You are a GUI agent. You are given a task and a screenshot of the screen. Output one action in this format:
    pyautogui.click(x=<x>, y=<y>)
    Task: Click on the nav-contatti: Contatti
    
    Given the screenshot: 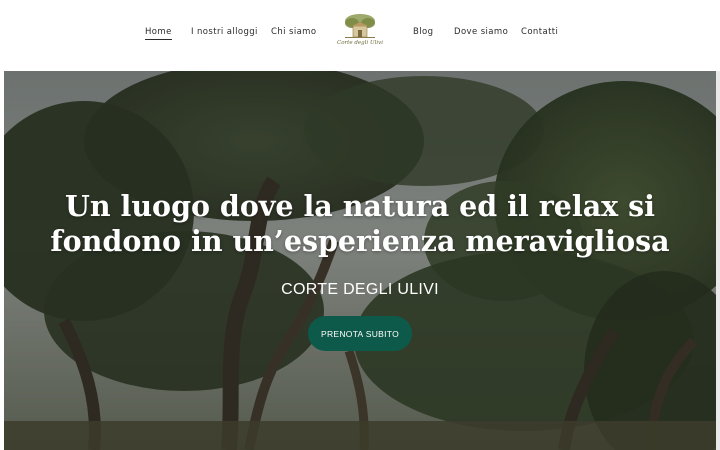 What is the action you would take?
    pyautogui.click(x=539, y=32)
    